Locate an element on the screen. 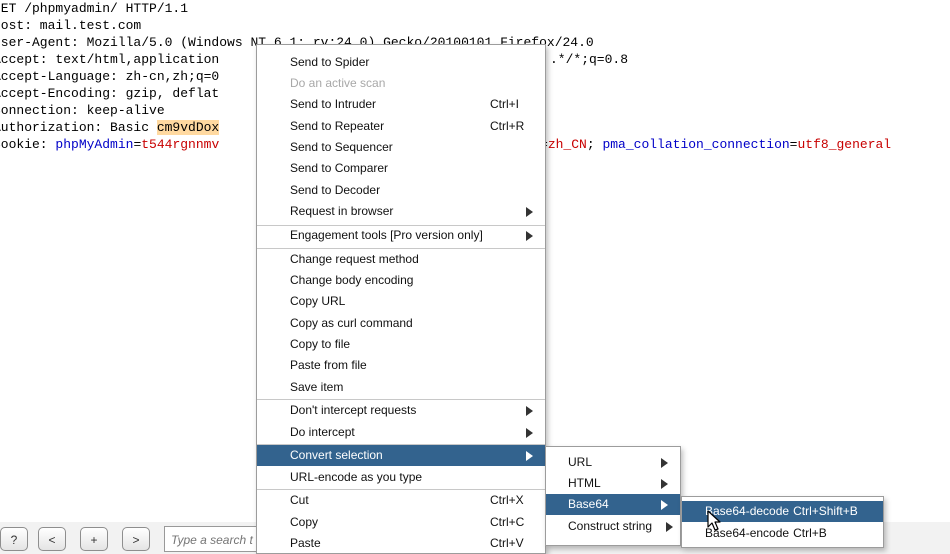 The height and width of the screenshot is (554, 950). shortcut: Ctrl+X is located at coordinates (507, 500).